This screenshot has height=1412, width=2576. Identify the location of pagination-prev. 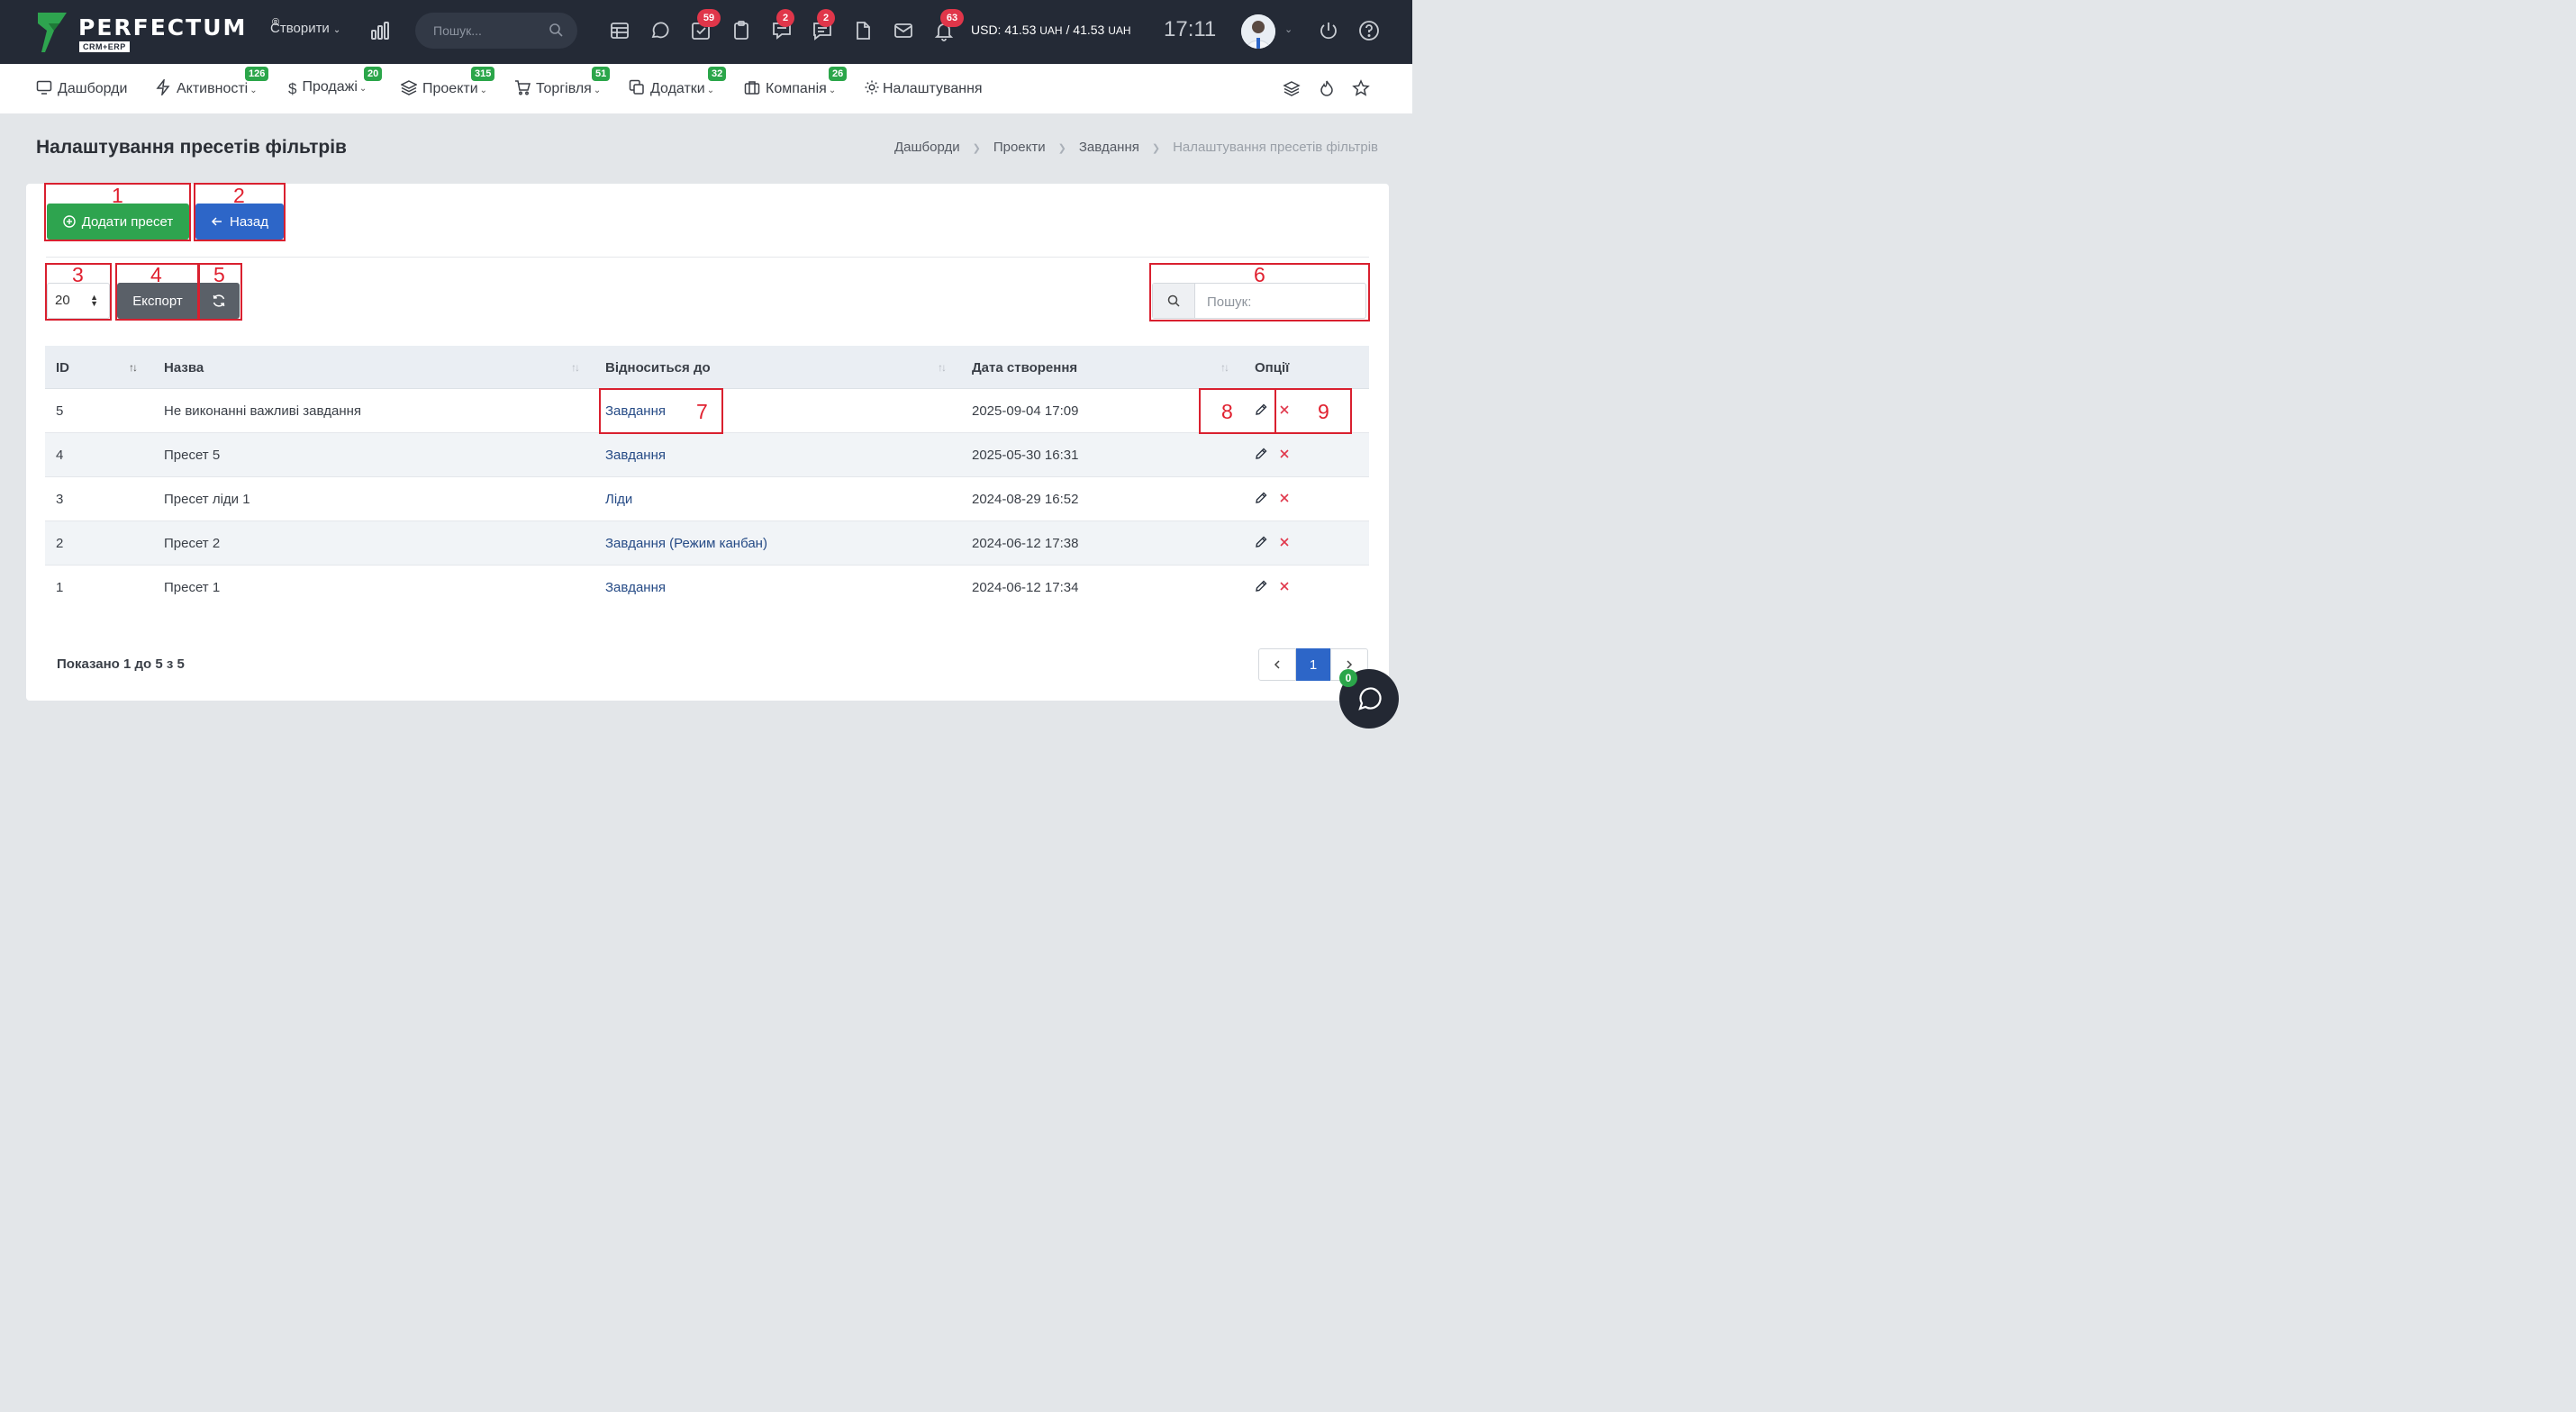
(1277, 664).